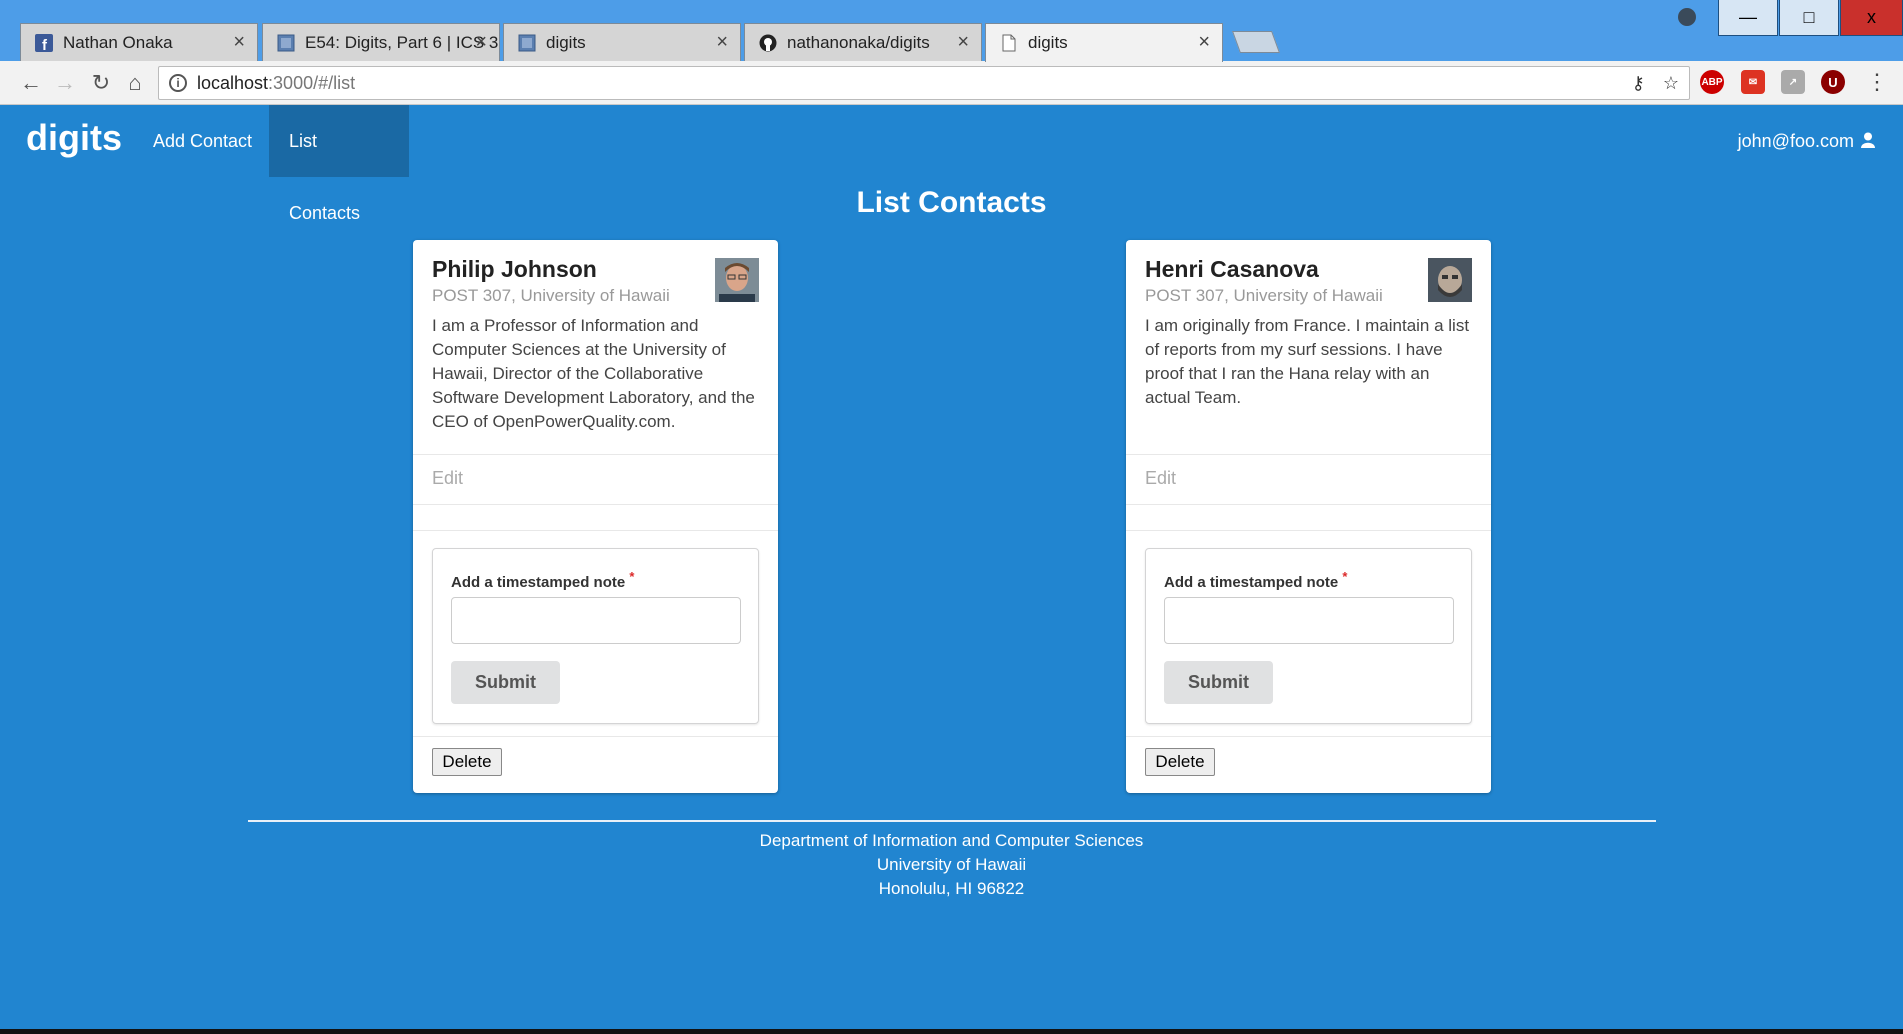 The width and height of the screenshot is (1903, 1034). I want to click on browser-tab-e54: E54: Digits, Part 6 | ICS 3 ×, so click(381, 42).